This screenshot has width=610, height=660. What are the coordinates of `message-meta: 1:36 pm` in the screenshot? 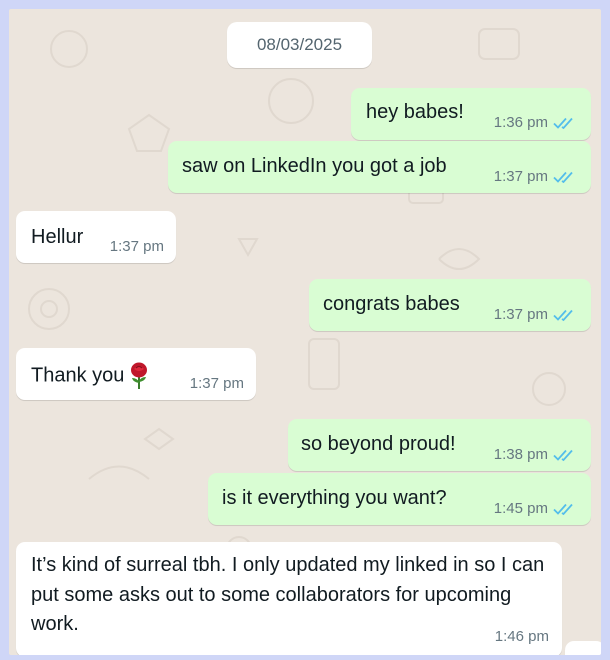 It's located at (535, 122).